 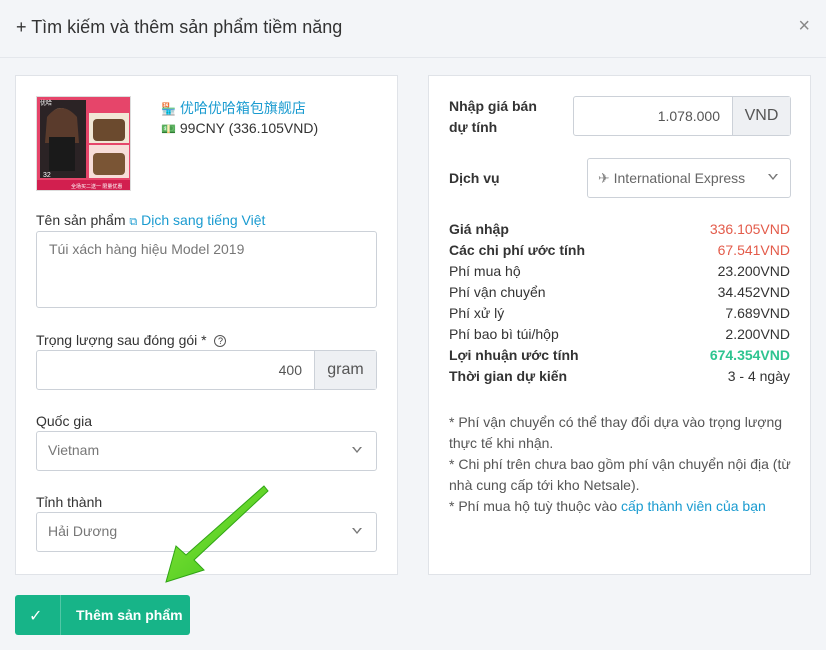 What do you see at coordinates (242, 108) in the screenshot?
I see `shop-name: 优哈优哈箱包旗舰店` at bounding box center [242, 108].